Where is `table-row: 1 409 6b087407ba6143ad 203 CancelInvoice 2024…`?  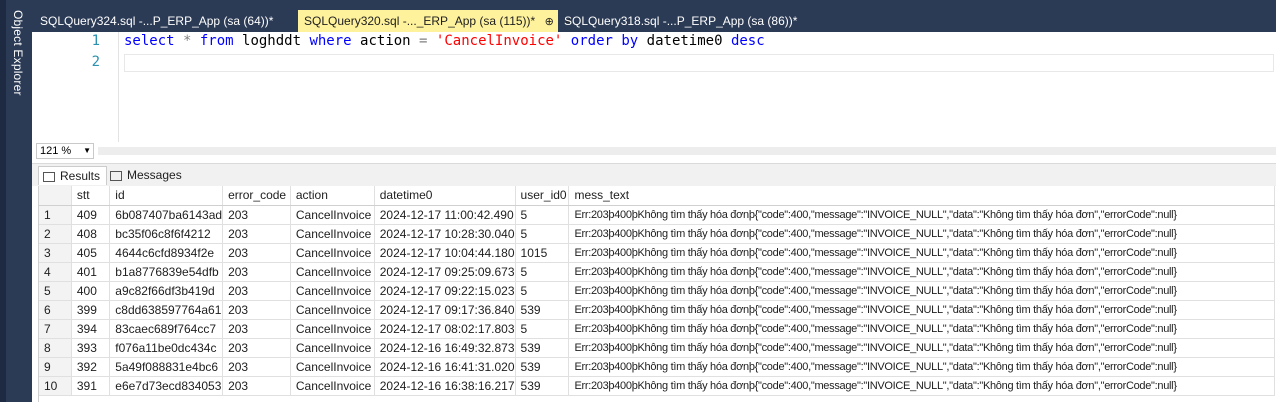
table-row: 1 409 6b087407ba6143ad 203 CancelInvoice 2024… is located at coordinates (657, 215).